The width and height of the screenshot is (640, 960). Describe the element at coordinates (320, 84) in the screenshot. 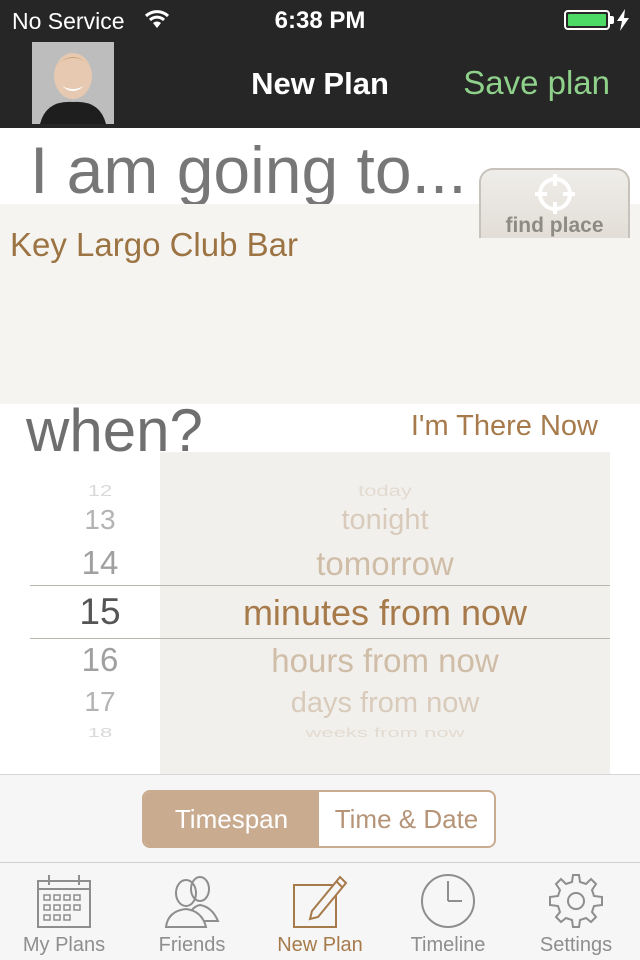

I see `nav-bar: New Plan Save plan` at that location.